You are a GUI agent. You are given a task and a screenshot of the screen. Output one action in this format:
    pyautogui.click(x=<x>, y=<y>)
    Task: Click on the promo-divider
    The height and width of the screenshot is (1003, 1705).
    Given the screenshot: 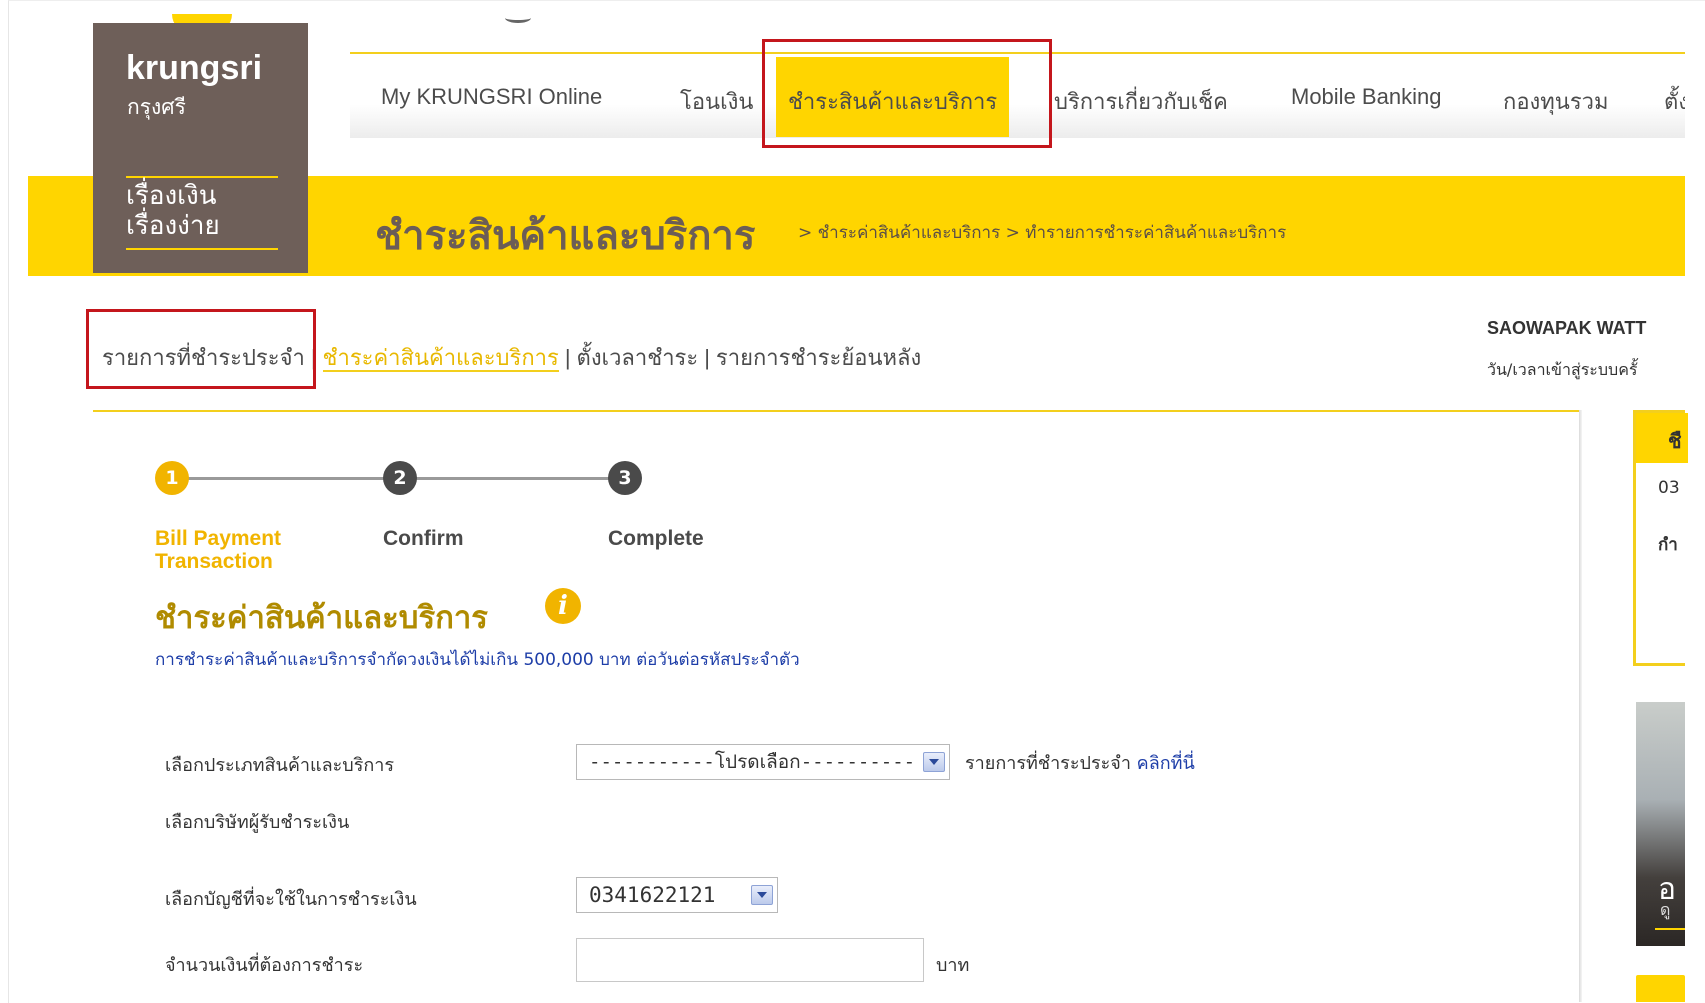 What is the action you would take?
    pyautogui.click(x=1670, y=929)
    